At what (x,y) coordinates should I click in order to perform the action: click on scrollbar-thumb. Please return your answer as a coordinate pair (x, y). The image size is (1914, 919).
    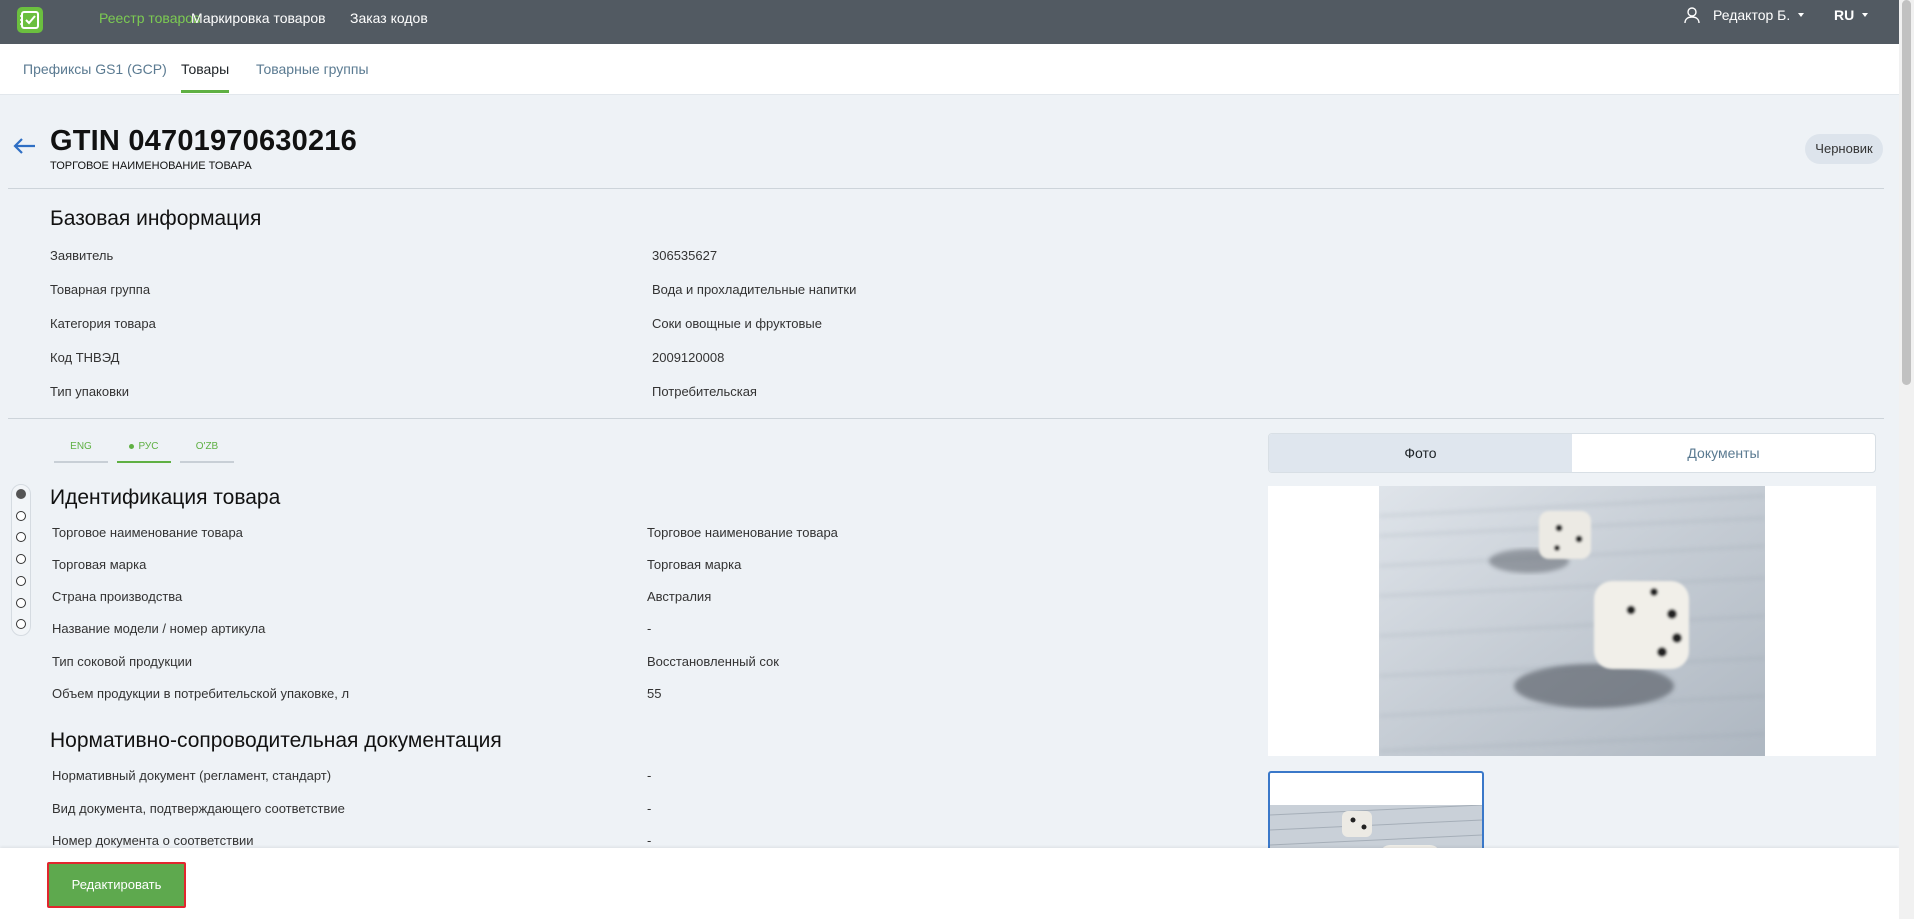
    Looking at the image, I should click on (1906, 192).